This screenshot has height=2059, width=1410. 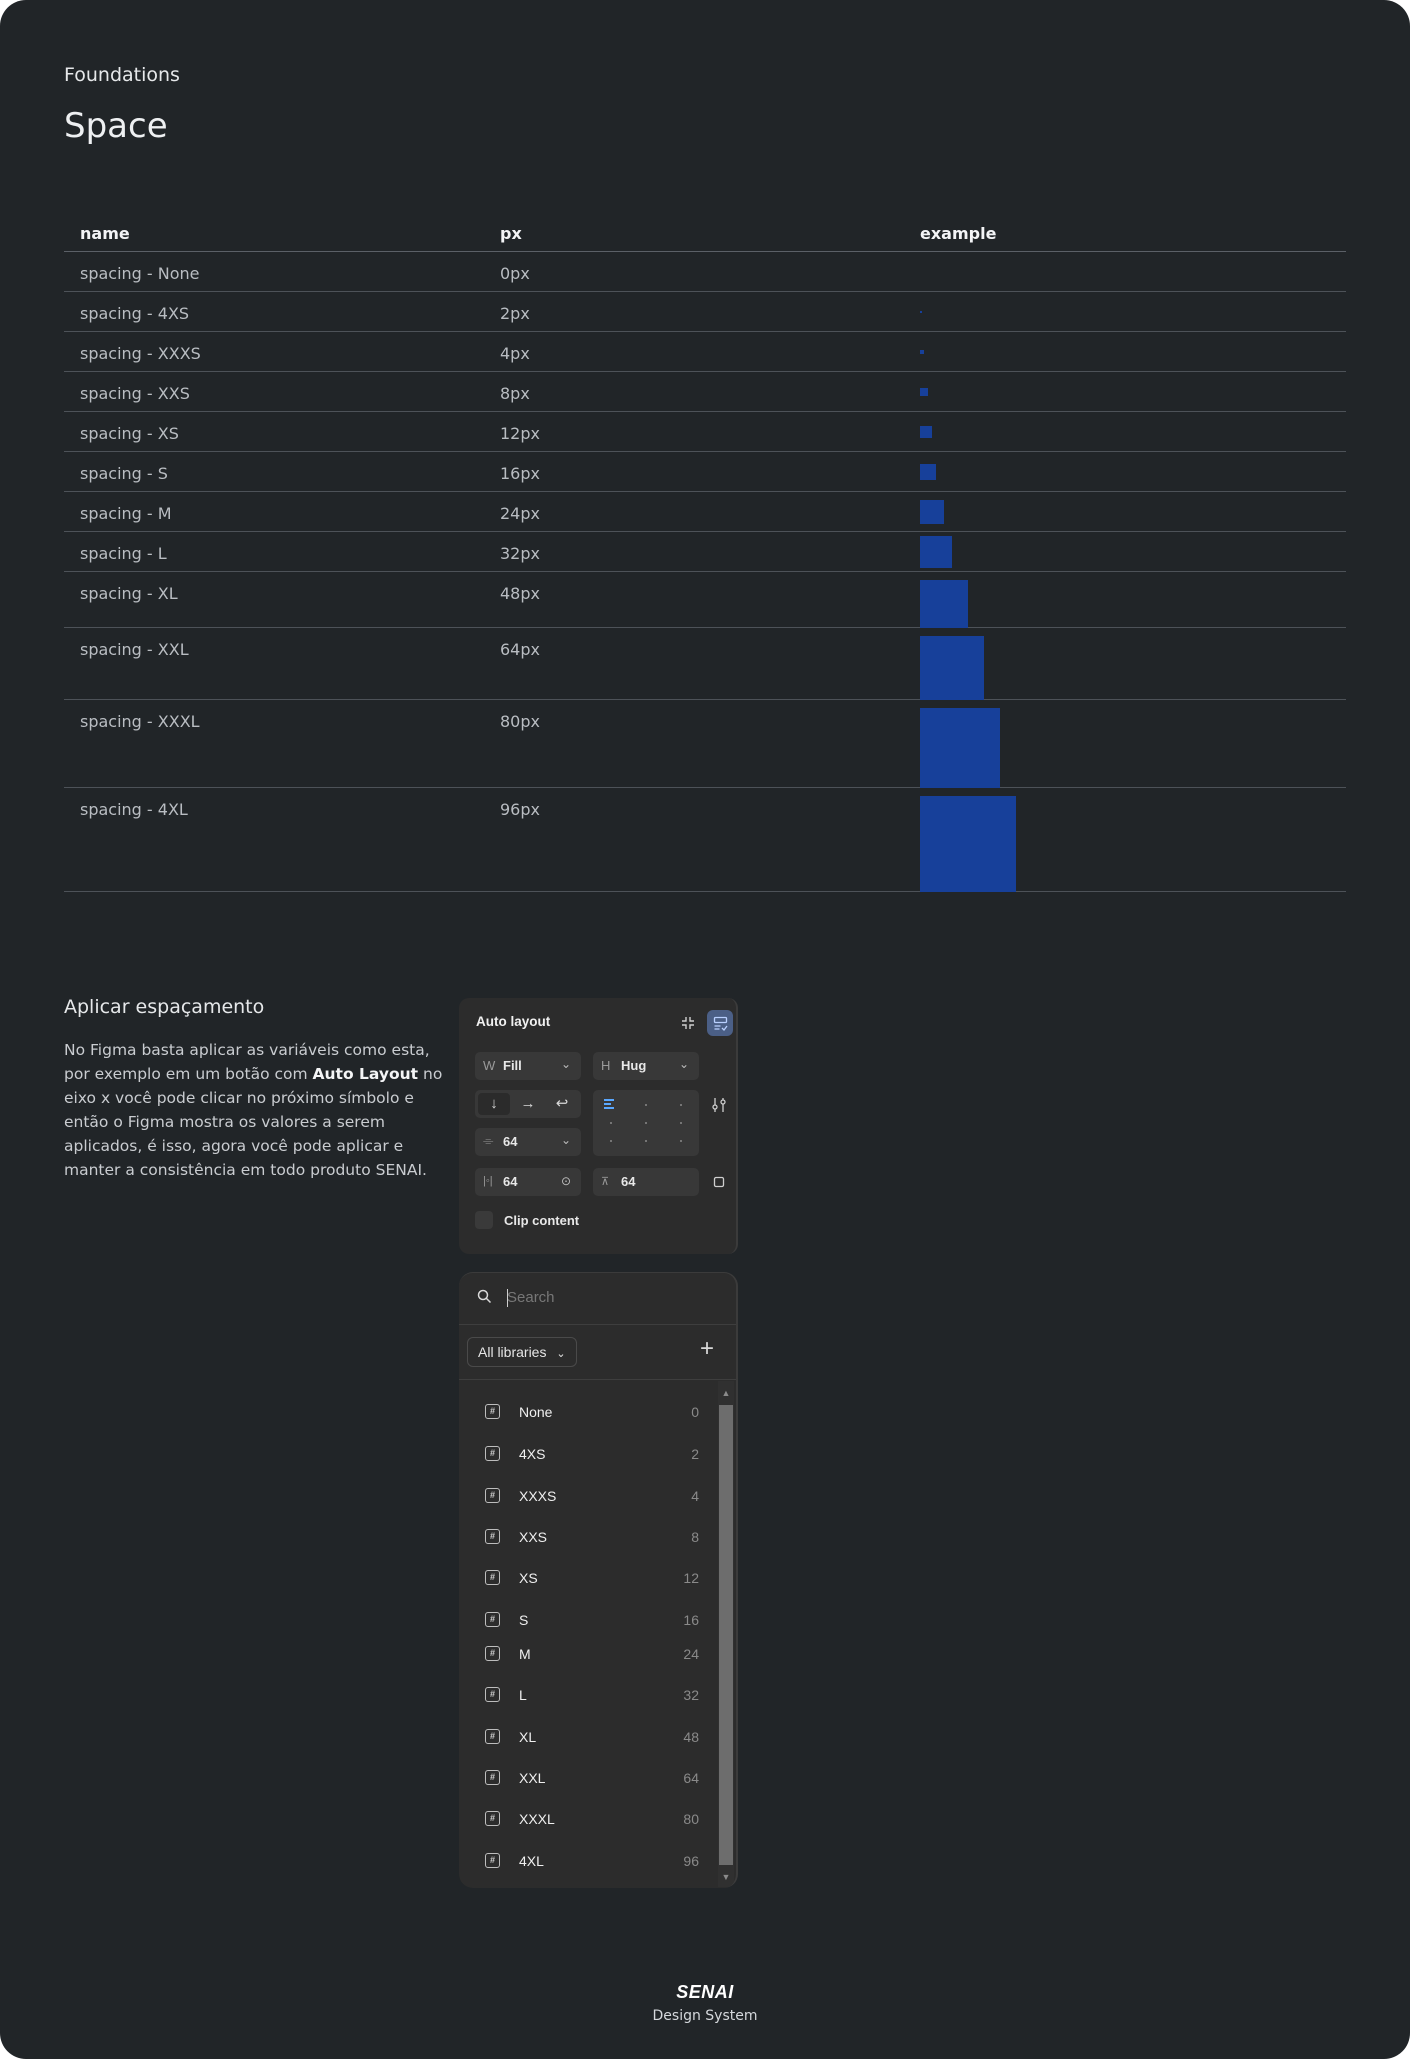 What do you see at coordinates (566, 1181) in the screenshot?
I see `target-icon: ⊙` at bounding box center [566, 1181].